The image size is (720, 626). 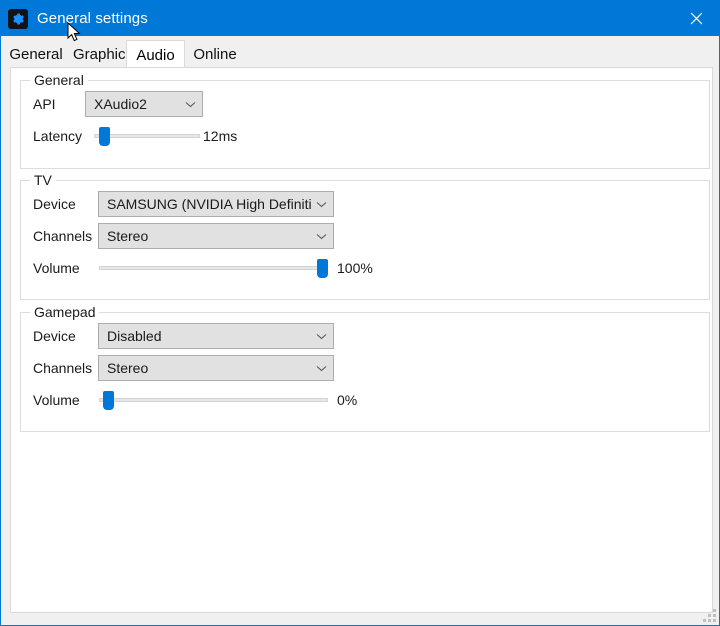 I want to click on tv-volume-slider, so click(x=213, y=268).